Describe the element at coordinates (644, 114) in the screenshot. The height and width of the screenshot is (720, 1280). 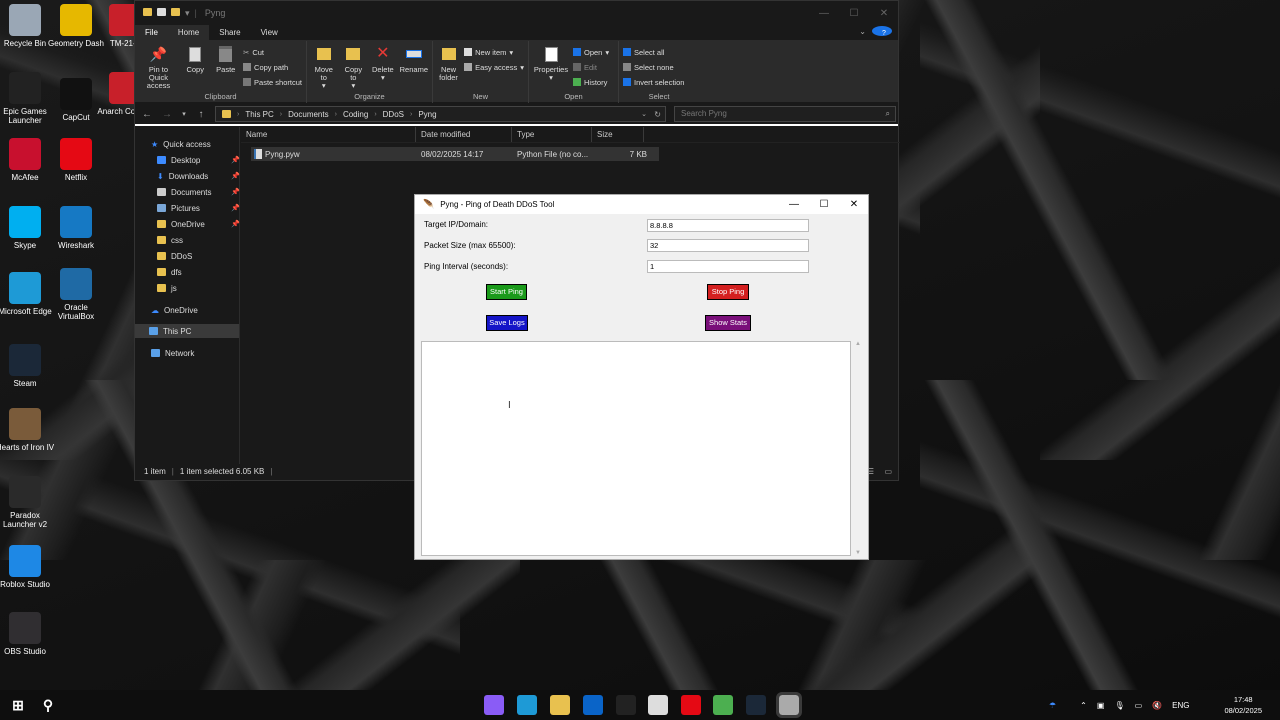
I see `address-dropdown-icon: ⌄` at that location.